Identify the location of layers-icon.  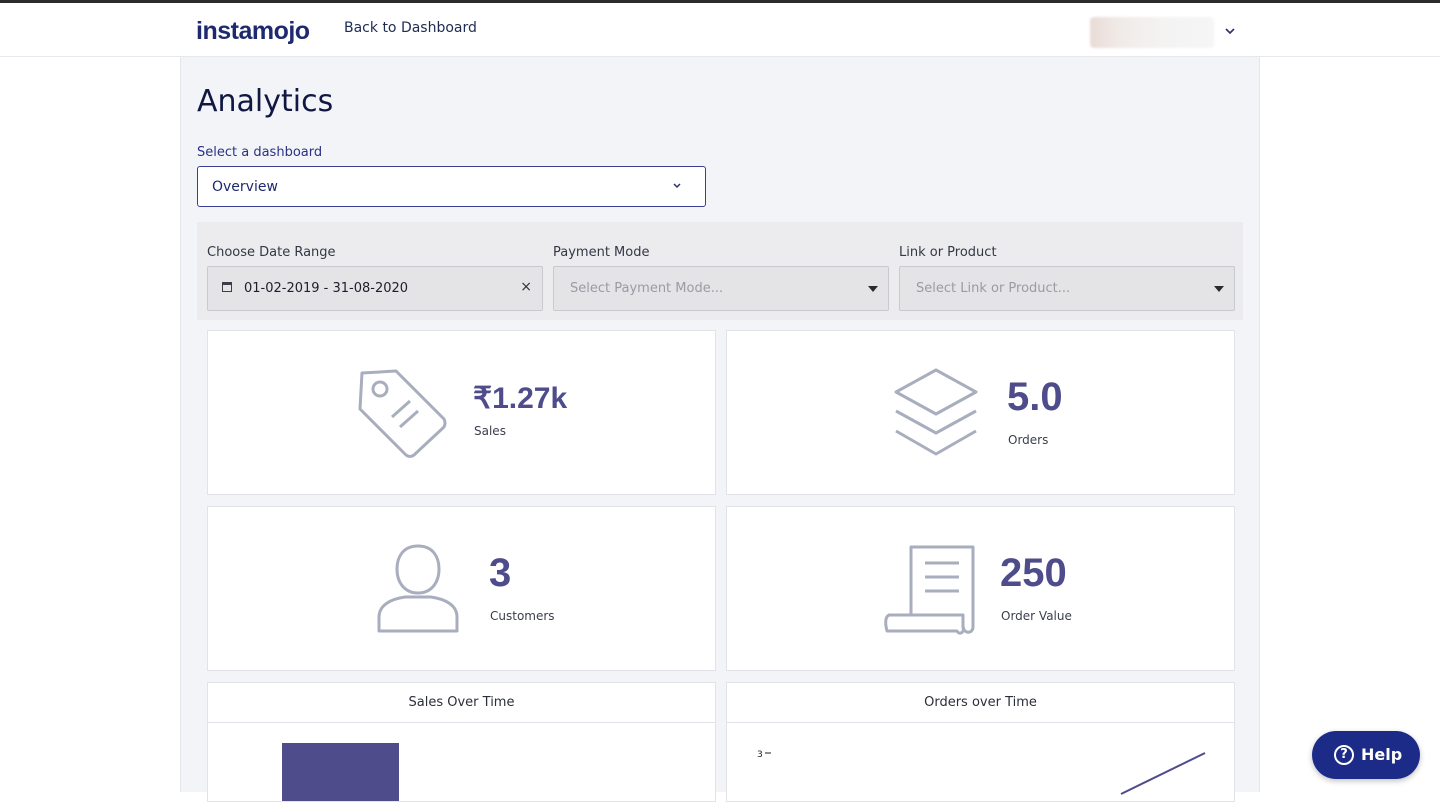
(936, 412).